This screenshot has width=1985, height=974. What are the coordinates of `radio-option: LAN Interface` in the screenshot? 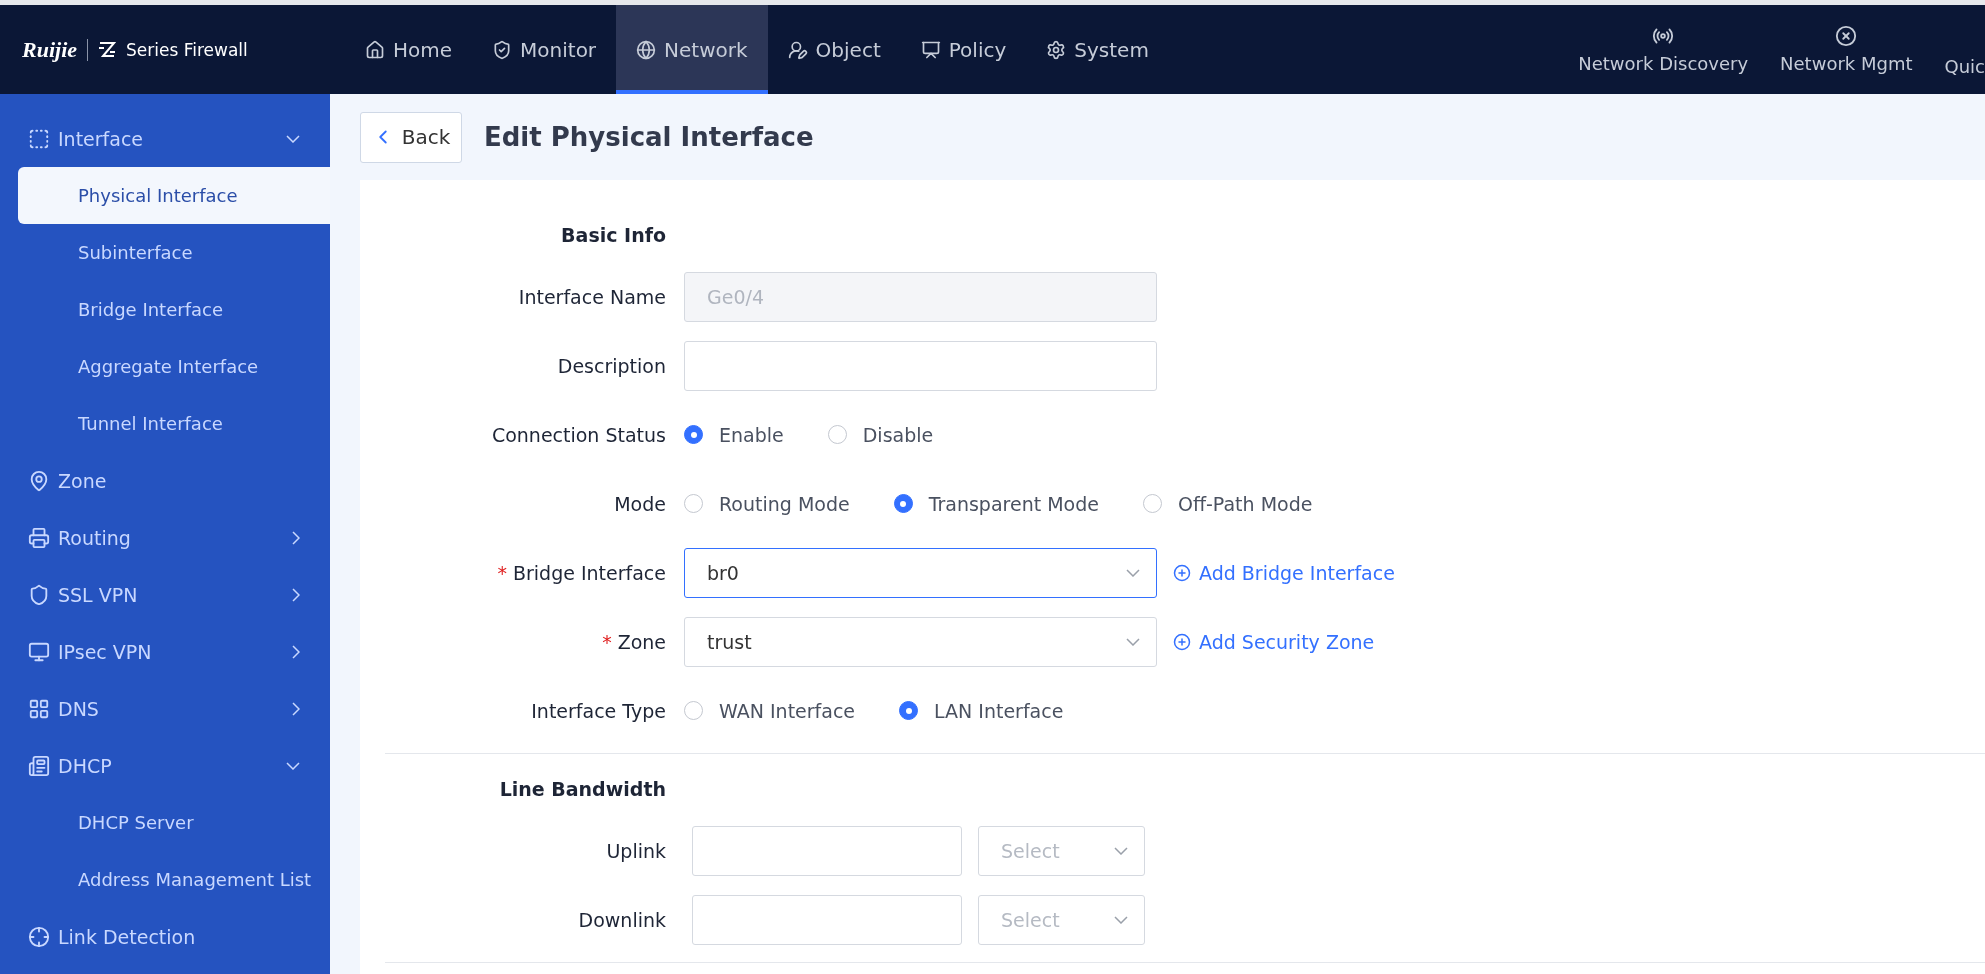 It's located at (981, 710).